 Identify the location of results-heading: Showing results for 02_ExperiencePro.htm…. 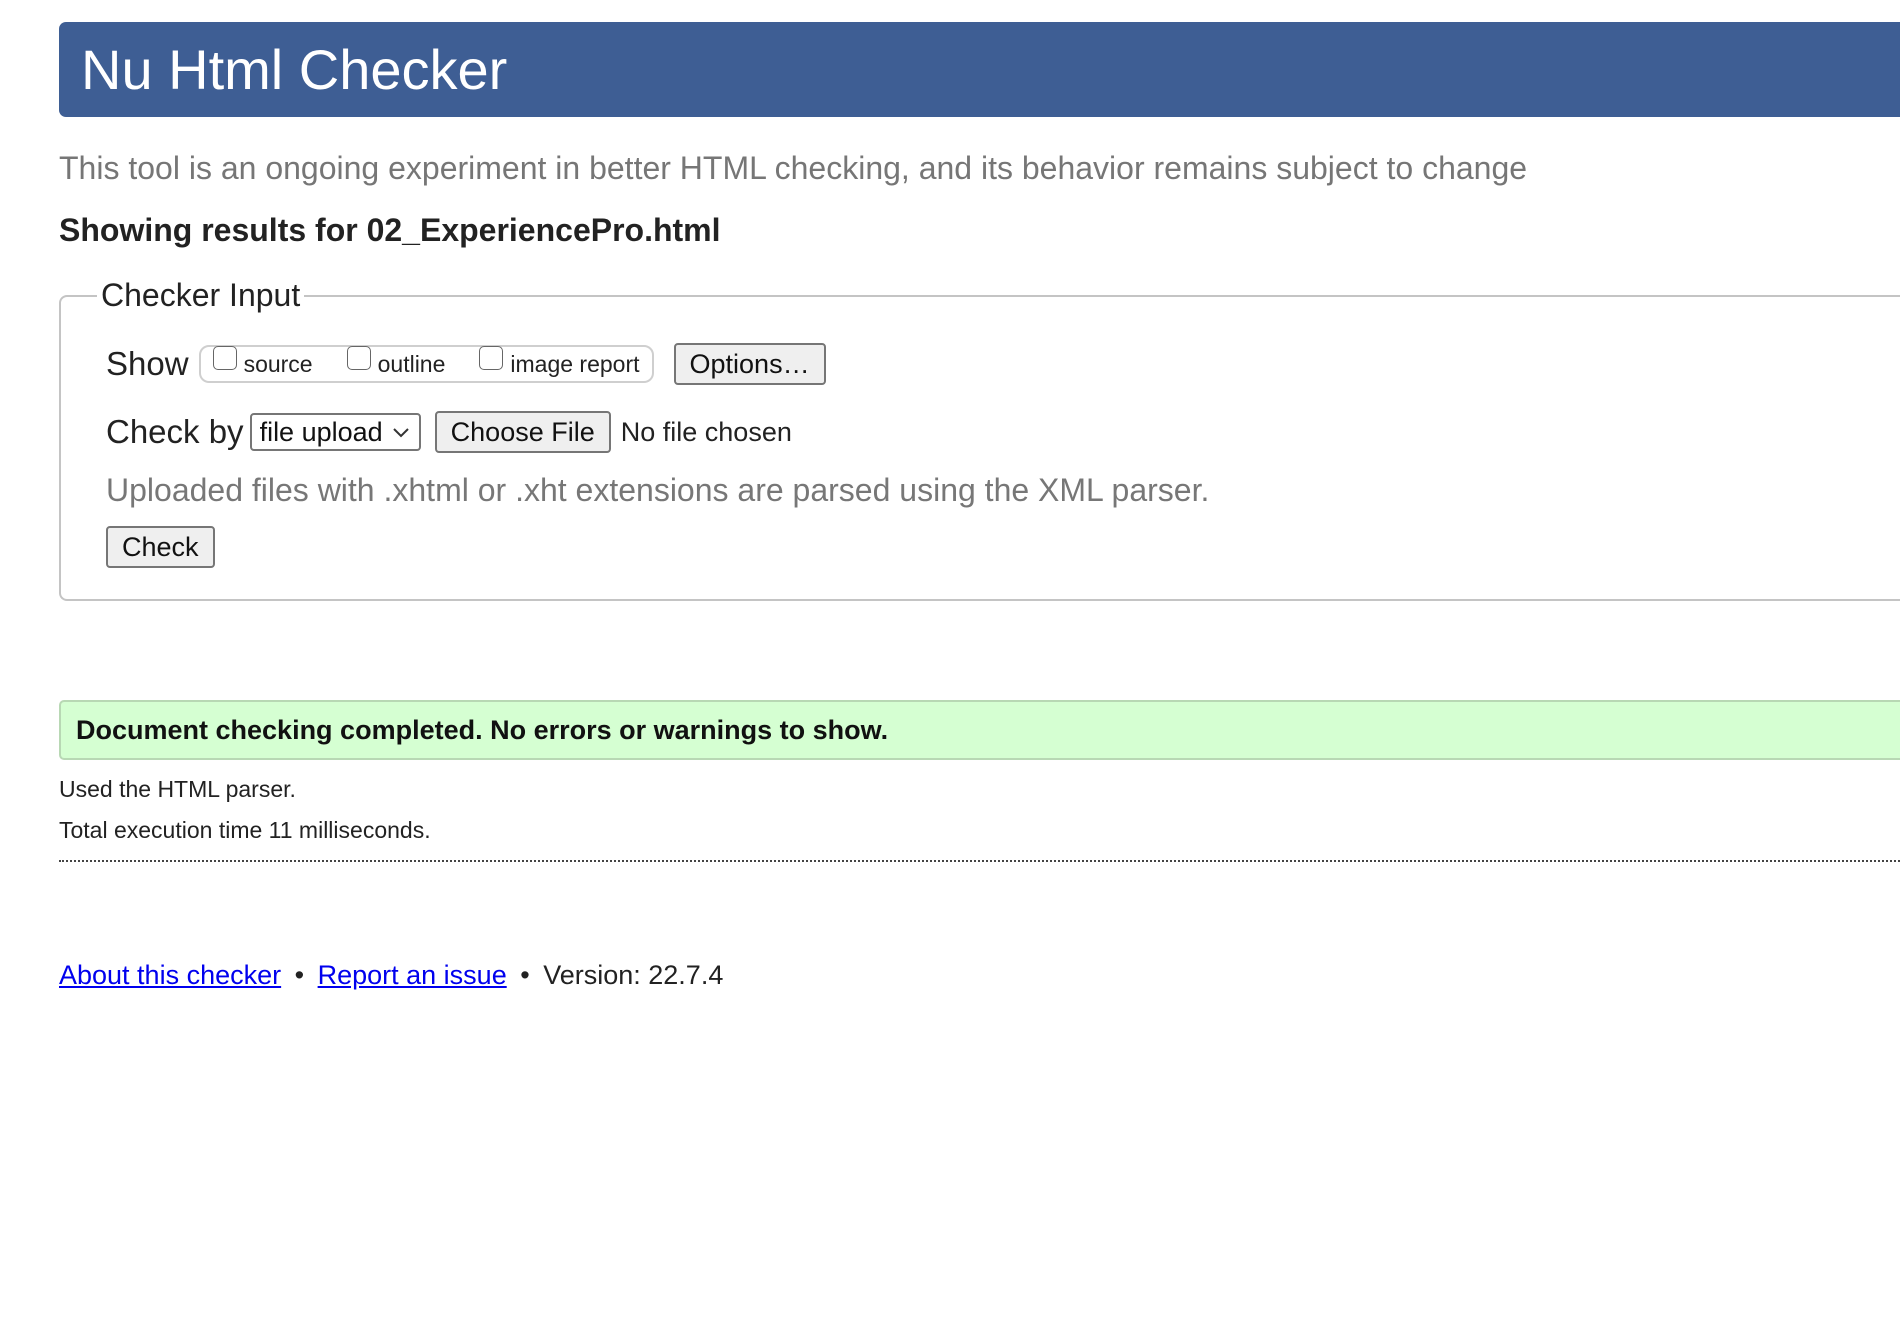
(390, 230).